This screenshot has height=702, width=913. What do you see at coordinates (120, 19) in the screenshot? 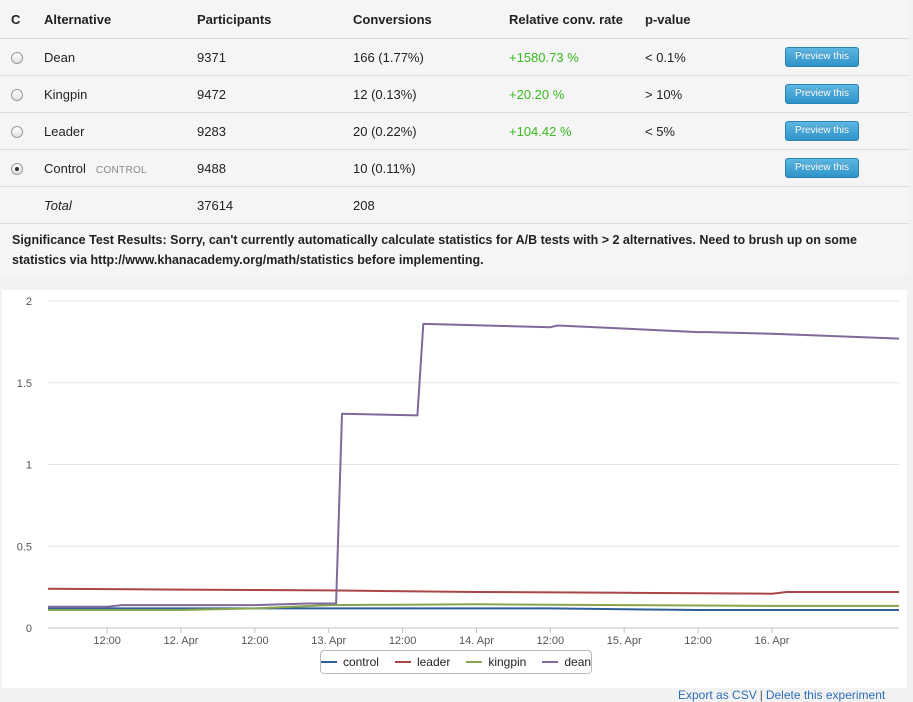
I see `col-header-alternative: Alternative` at bounding box center [120, 19].